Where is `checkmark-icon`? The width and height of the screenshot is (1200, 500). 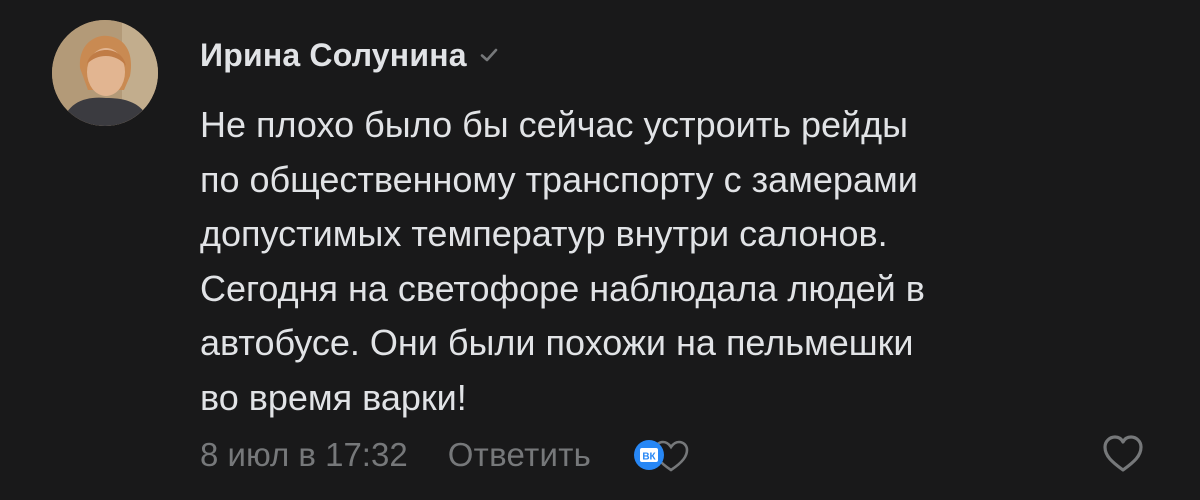
checkmark-icon is located at coordinates (489, 55).